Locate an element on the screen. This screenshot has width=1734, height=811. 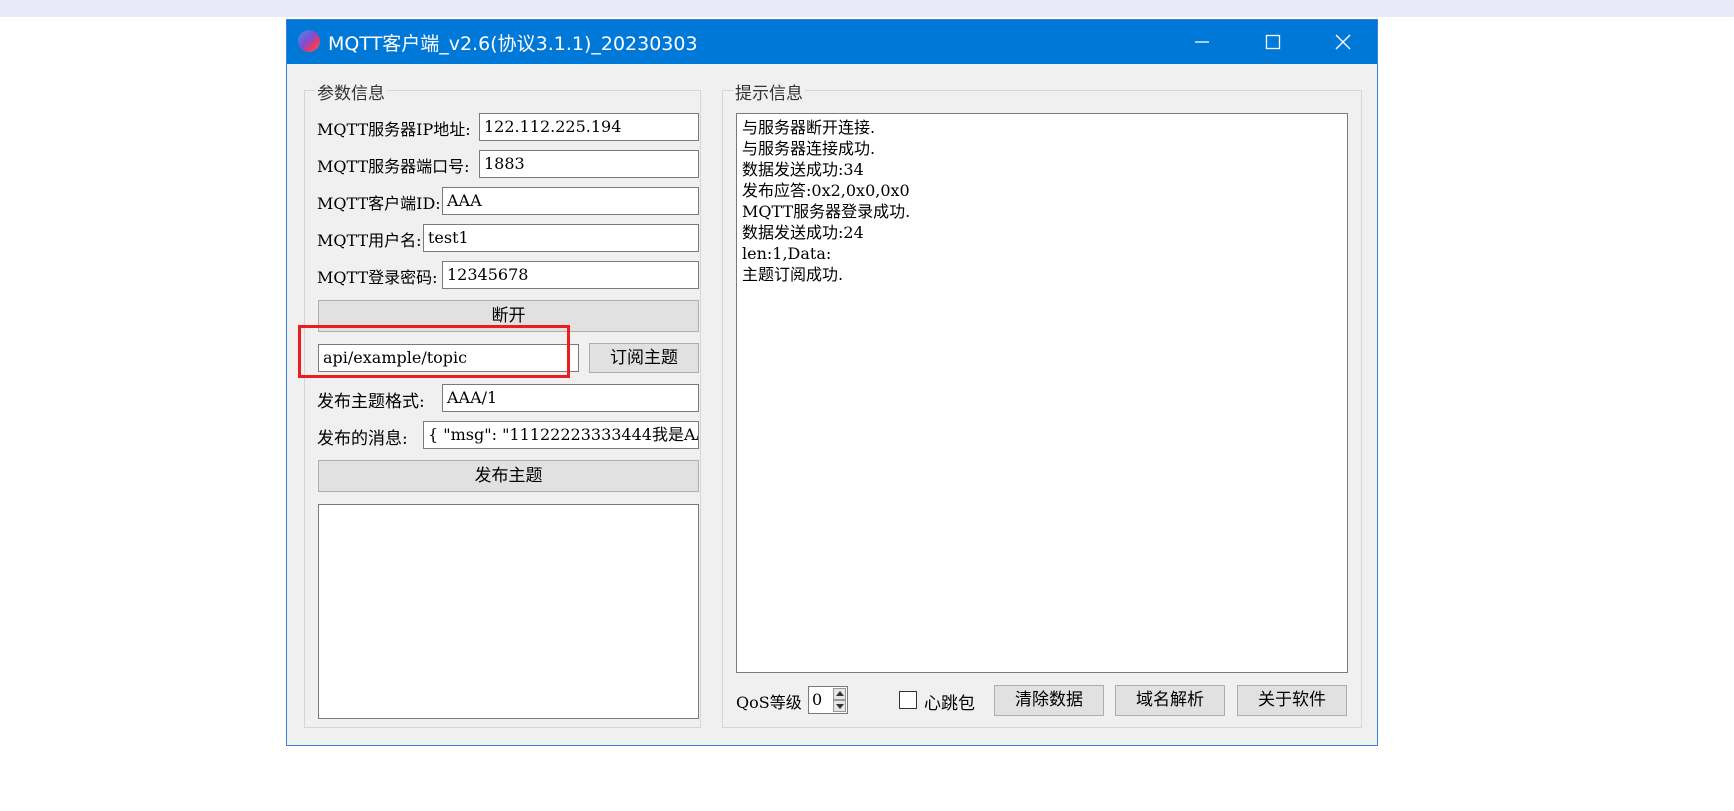
close-button is located at coordinates (1343, 42).